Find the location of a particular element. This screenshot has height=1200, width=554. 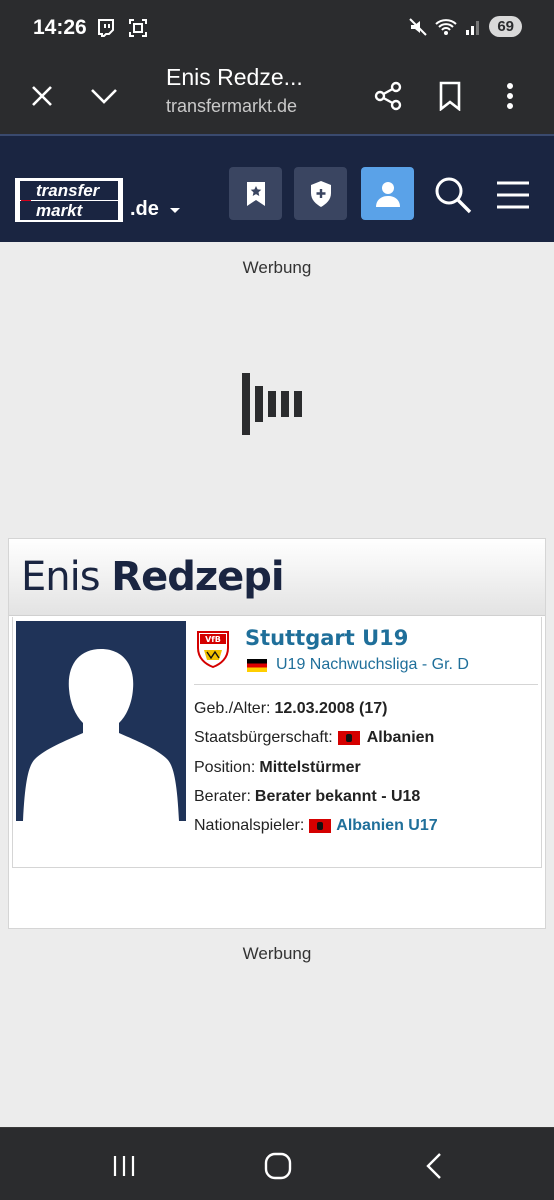

bookmark-button is located at coordinates (450, 96).